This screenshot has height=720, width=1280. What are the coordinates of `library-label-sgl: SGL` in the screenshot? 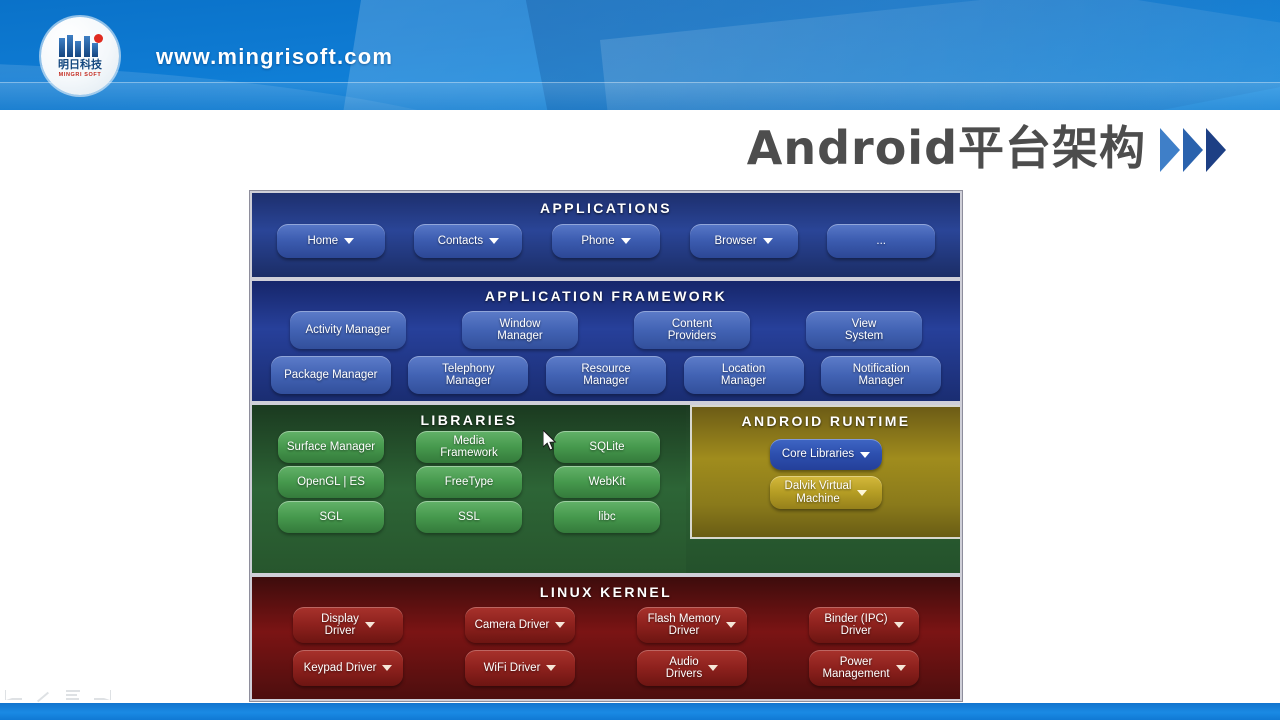 It's located at (331, 516).